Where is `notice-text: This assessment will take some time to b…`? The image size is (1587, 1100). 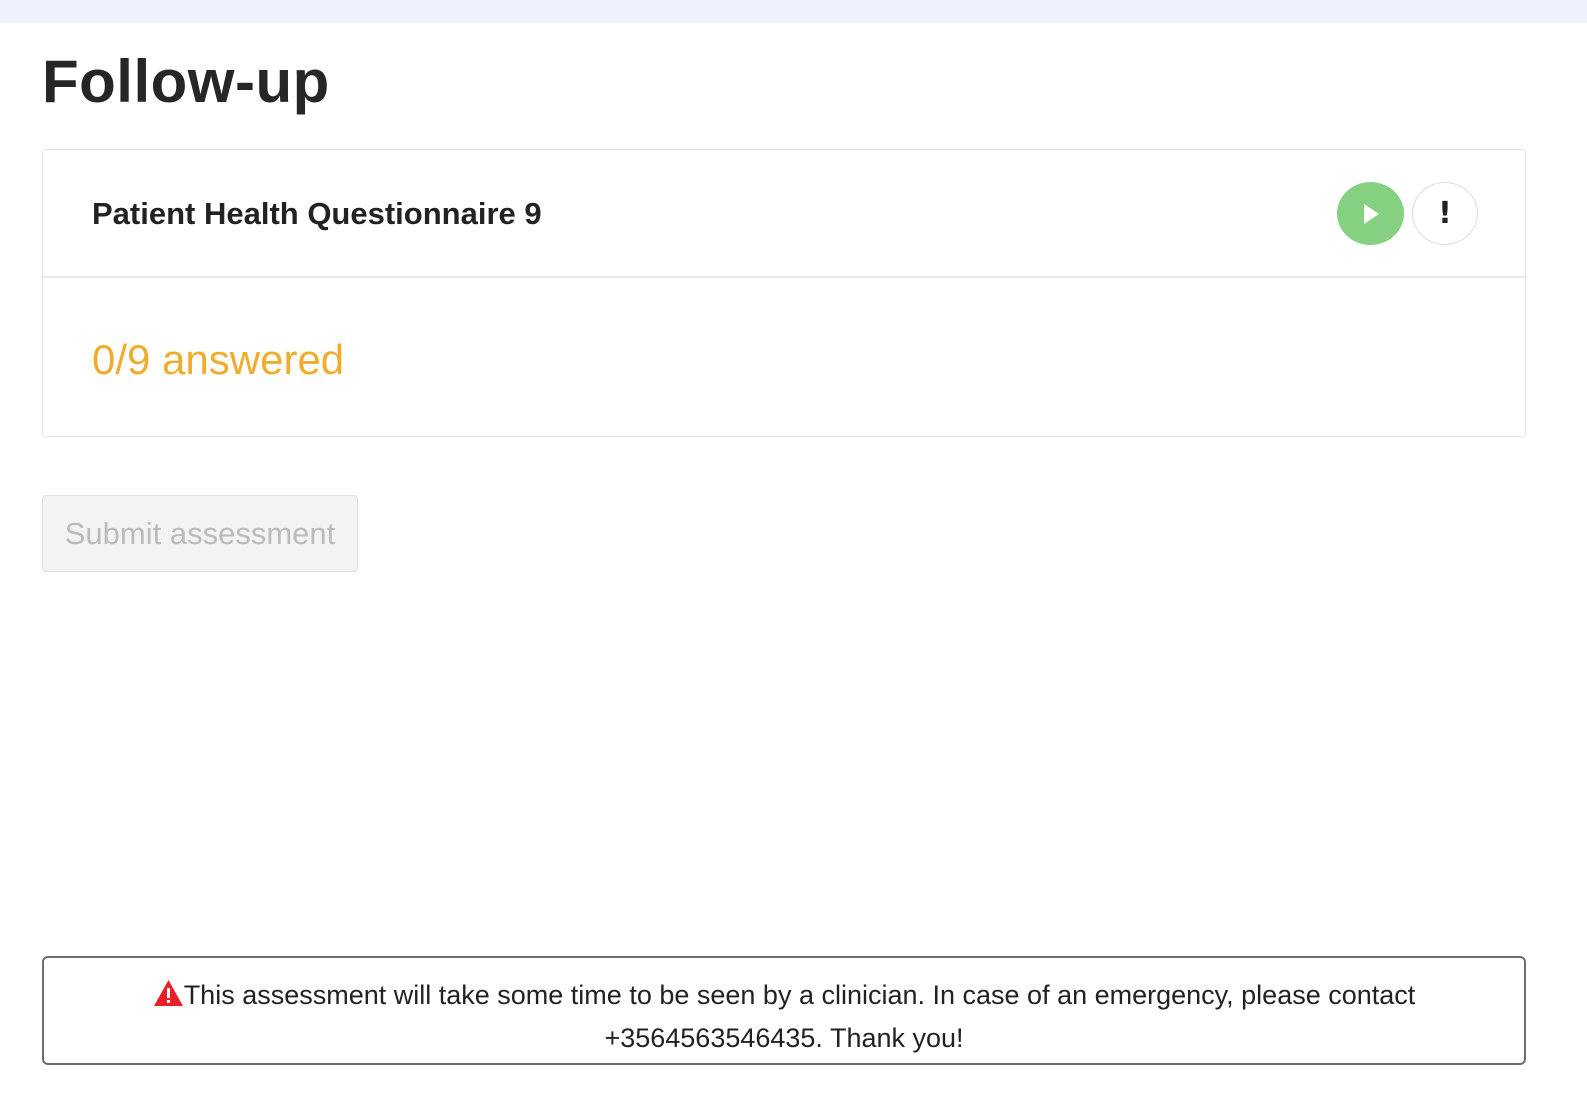
notice-text: This assessment will take some time to b… is located at coordinates (799, 1016).